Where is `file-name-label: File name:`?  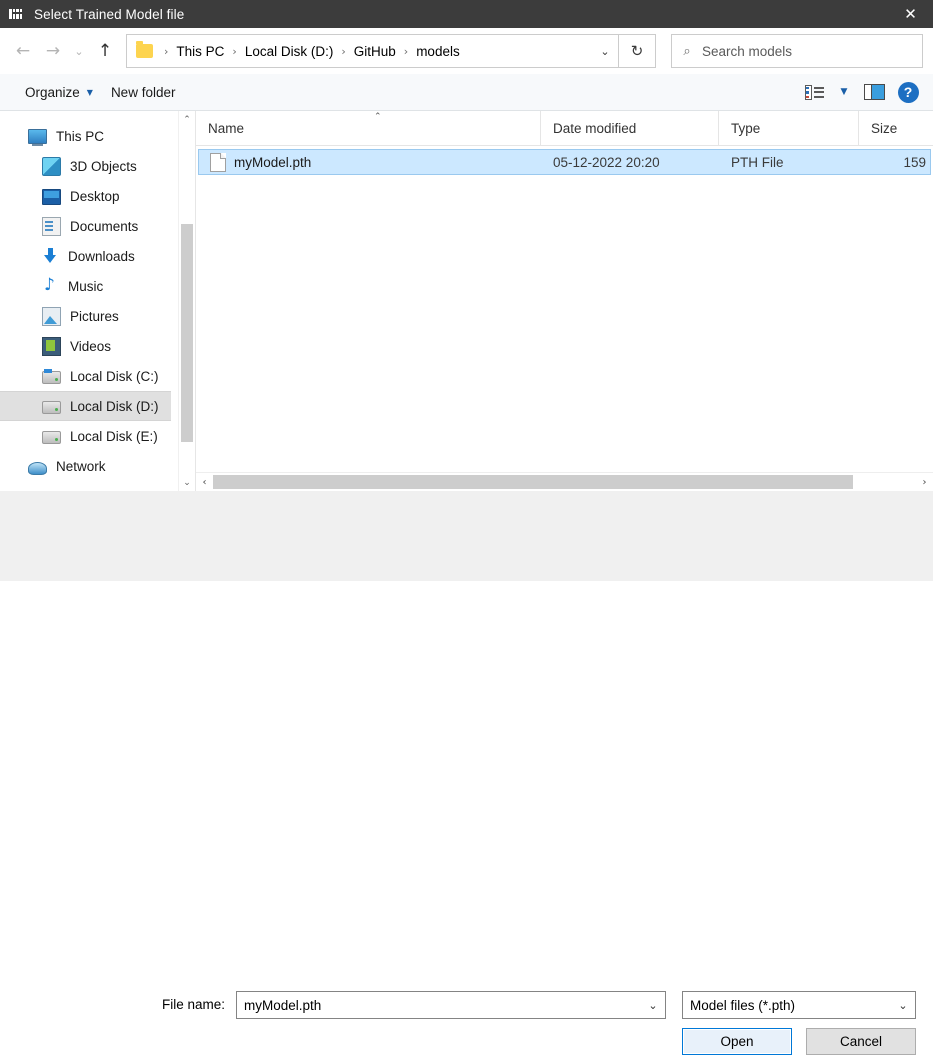 file-name-label: File name: is located at coordinates (194, 1004).